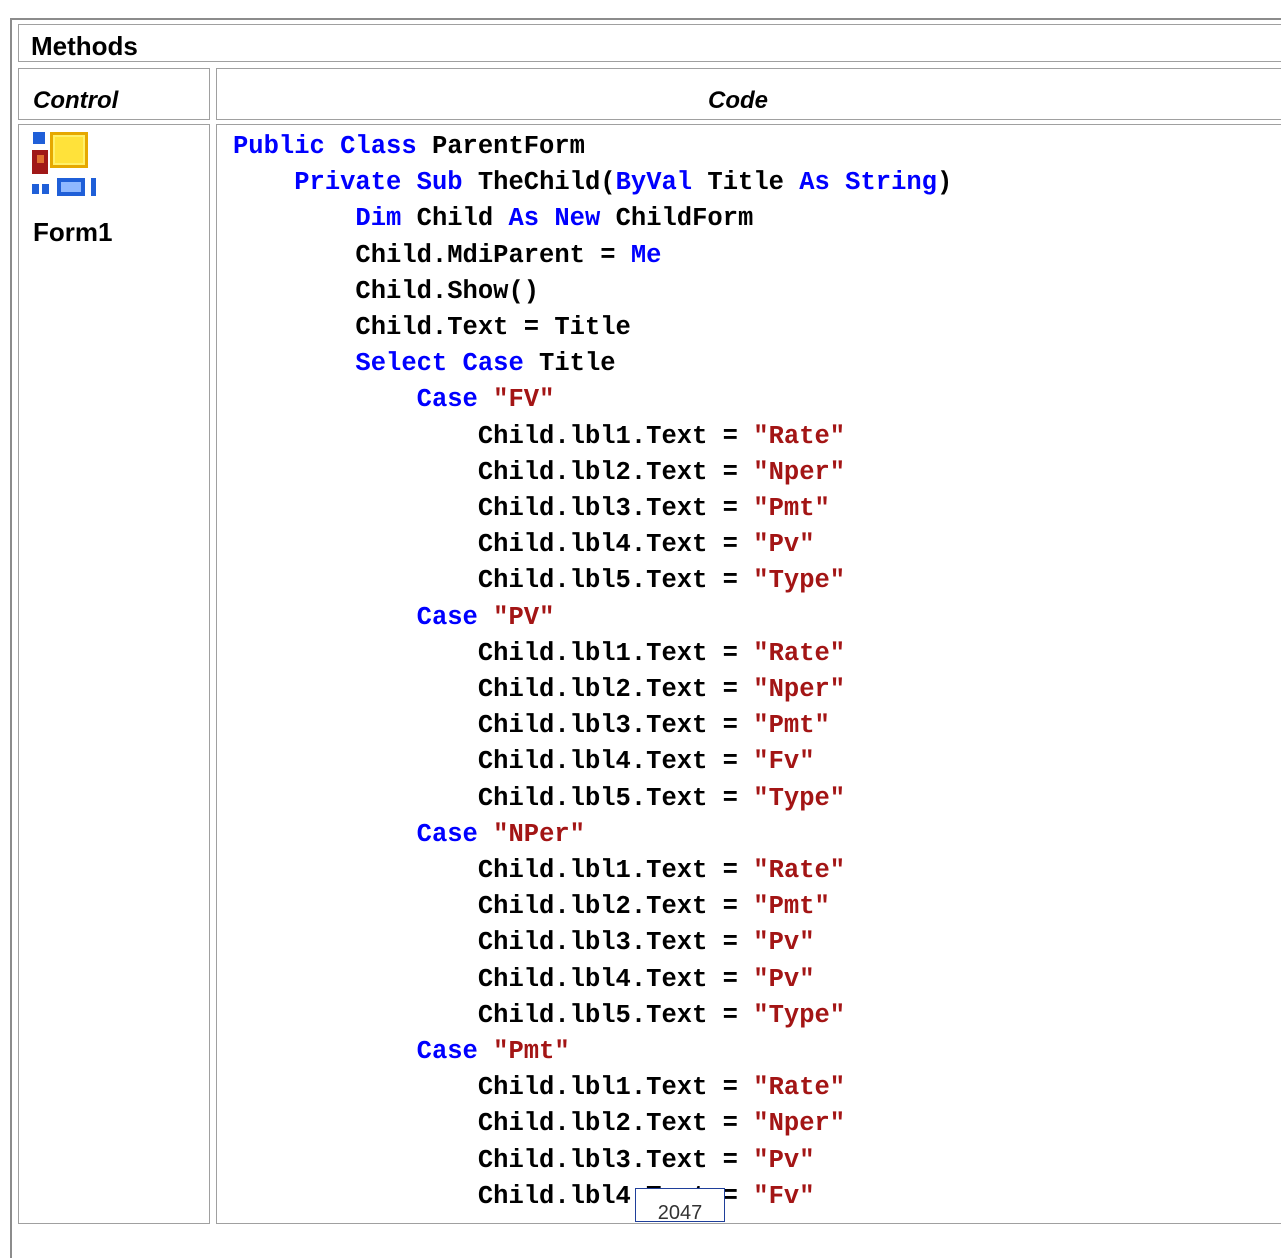  I want to click on code-line: Child.Text = Title, so click(432, 328).